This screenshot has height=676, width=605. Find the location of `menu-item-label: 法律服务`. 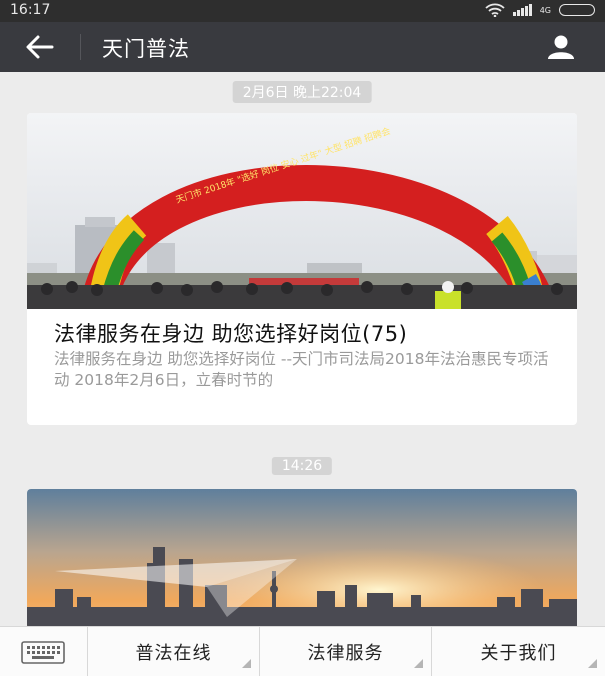

menu-item-label: 法律服务 is located at coordinates (345, 653).